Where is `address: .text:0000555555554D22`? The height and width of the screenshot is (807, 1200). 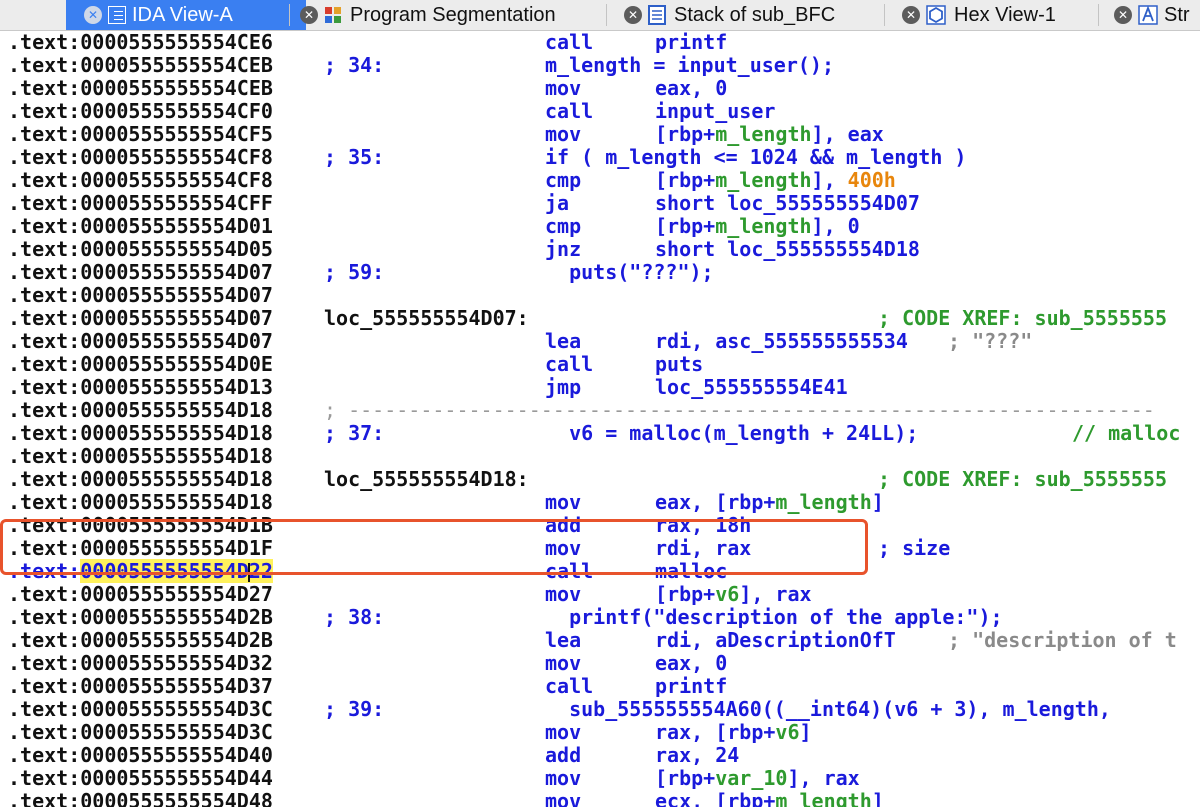
address: .text:0000555555554D22 is located at coordinates (140, 571).